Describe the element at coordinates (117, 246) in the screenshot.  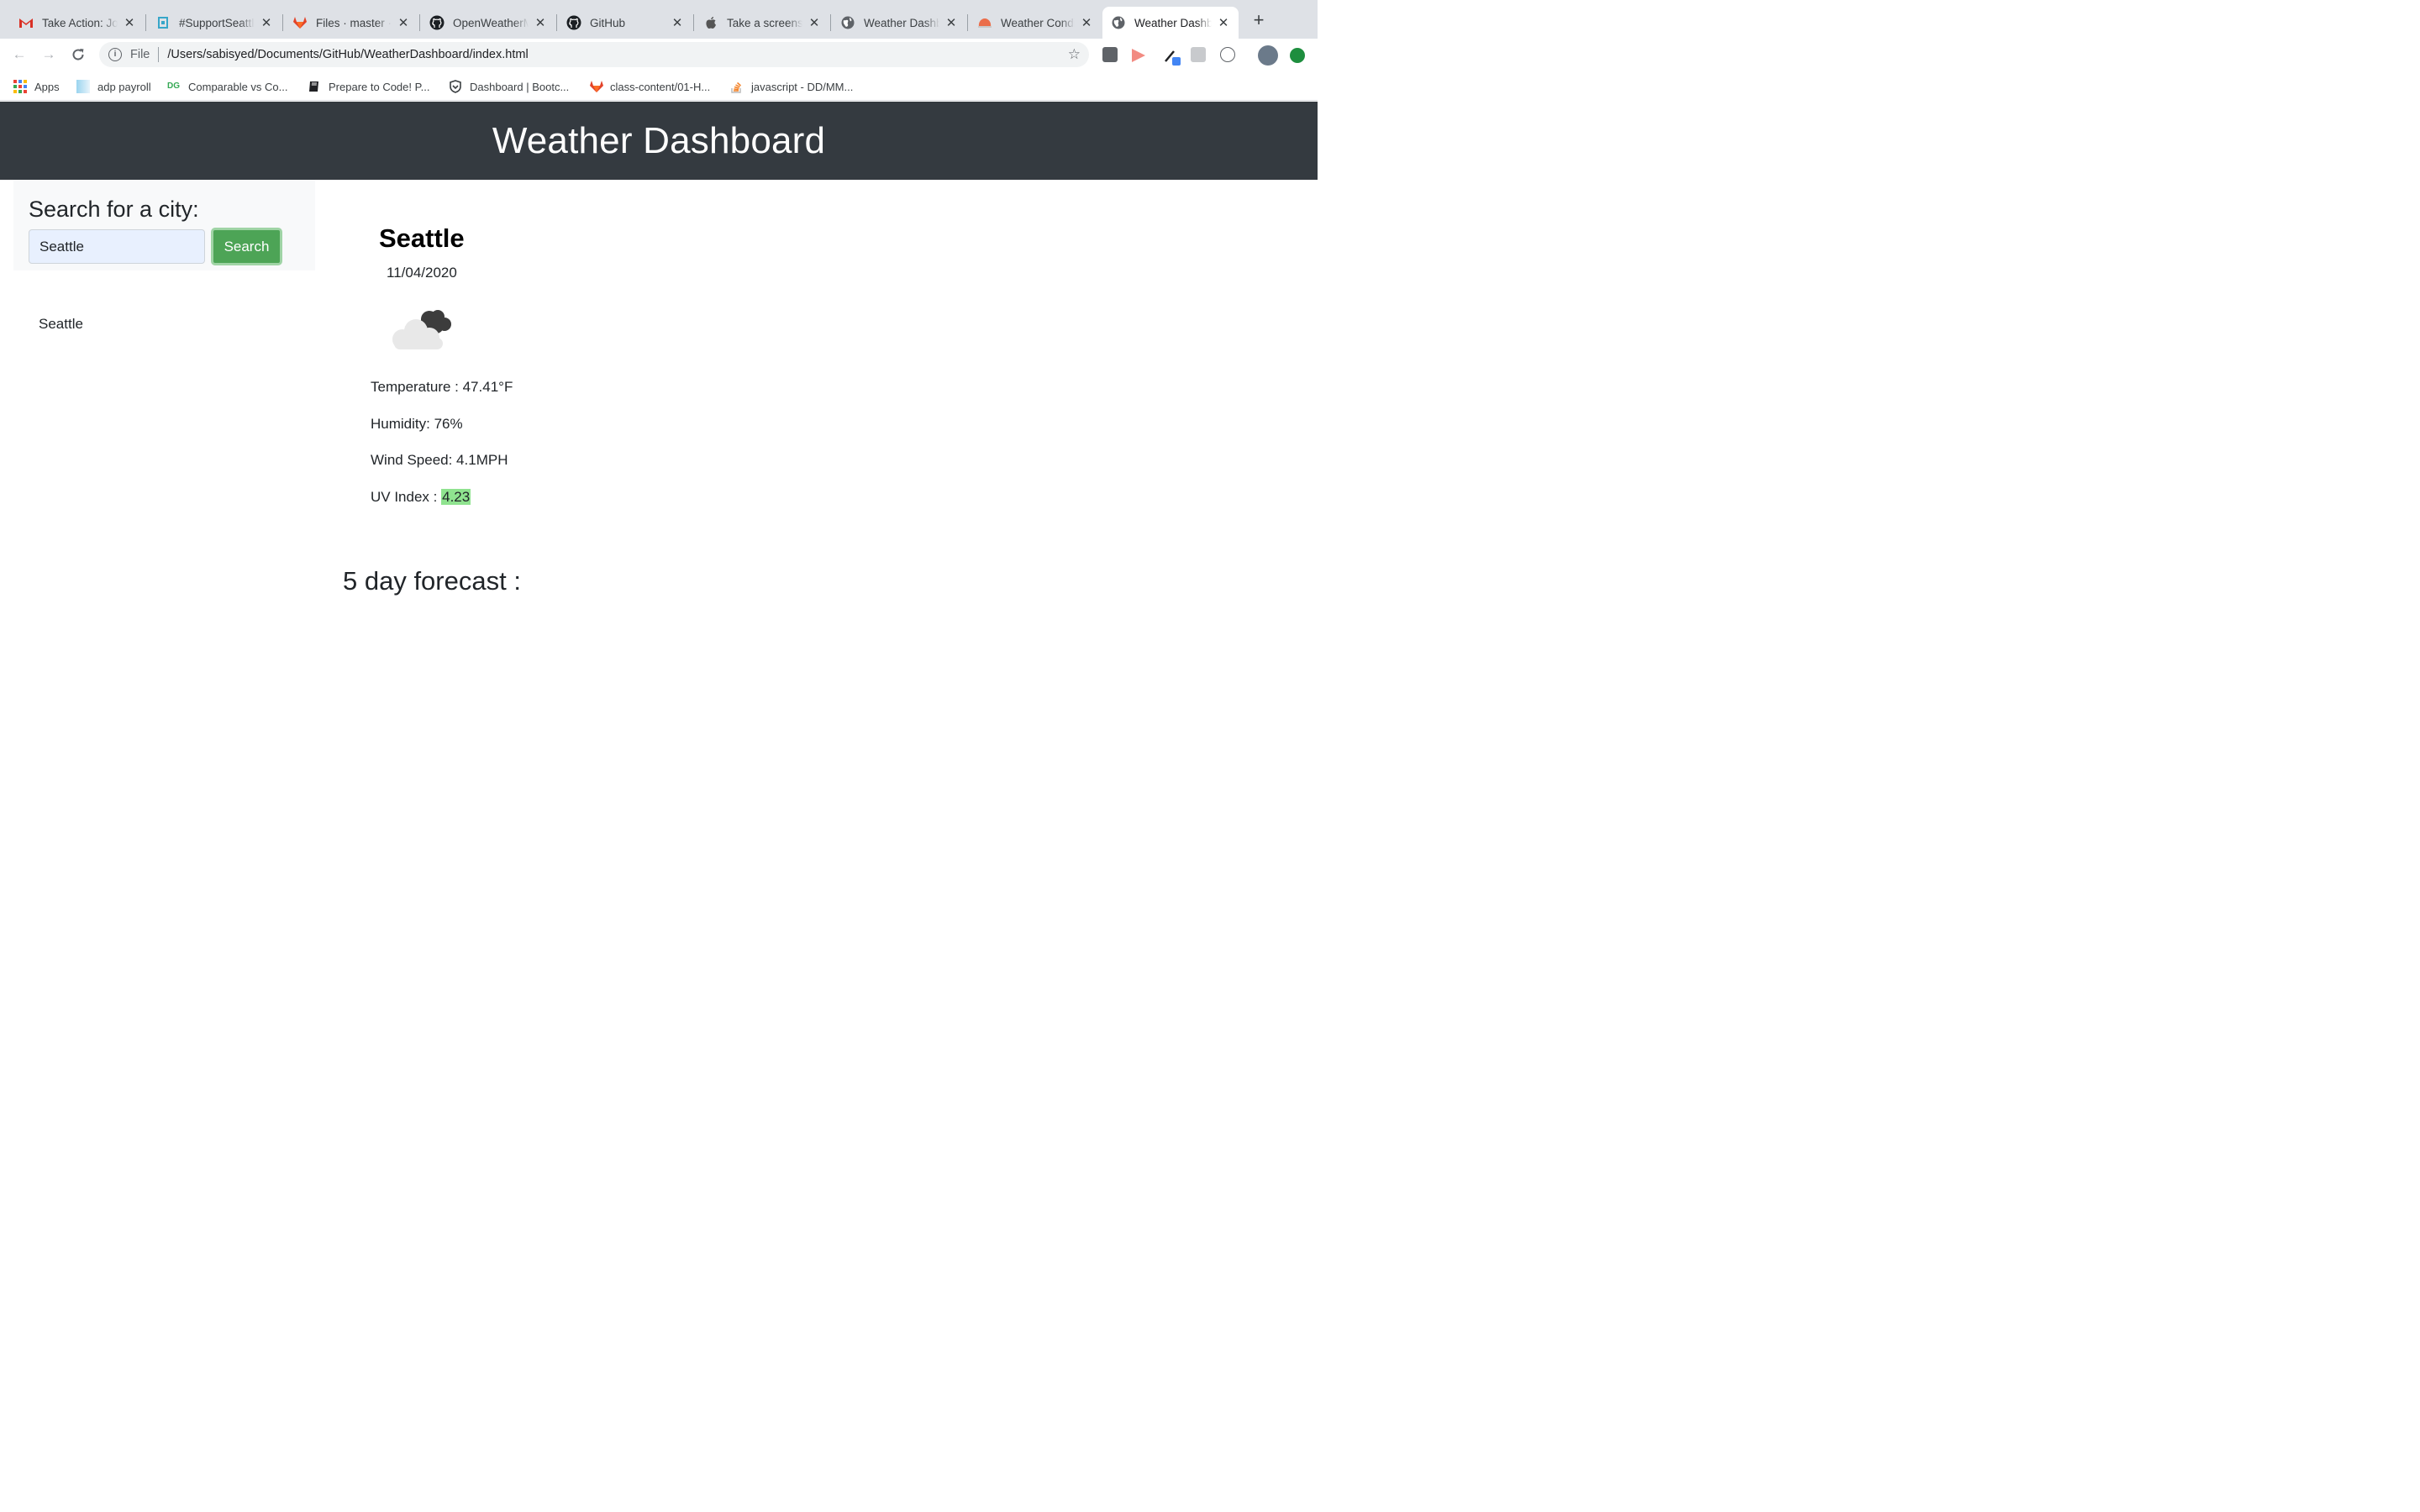
I see `city-search-input` at that location.